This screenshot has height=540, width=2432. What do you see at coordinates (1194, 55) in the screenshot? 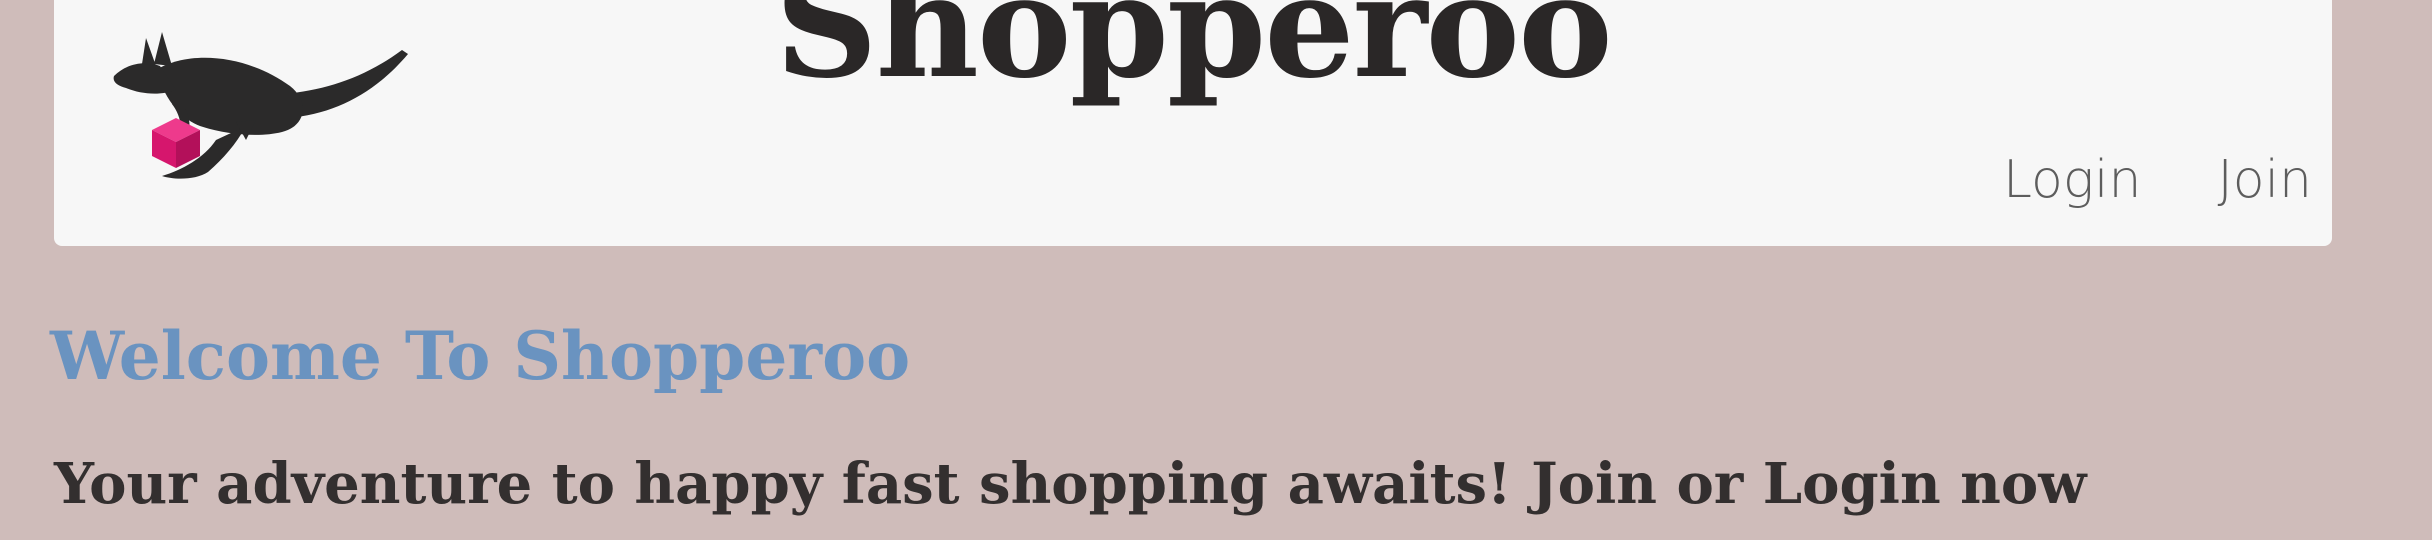
I see `brand-title: Shopperoo` at bounding box center [1194, 55].